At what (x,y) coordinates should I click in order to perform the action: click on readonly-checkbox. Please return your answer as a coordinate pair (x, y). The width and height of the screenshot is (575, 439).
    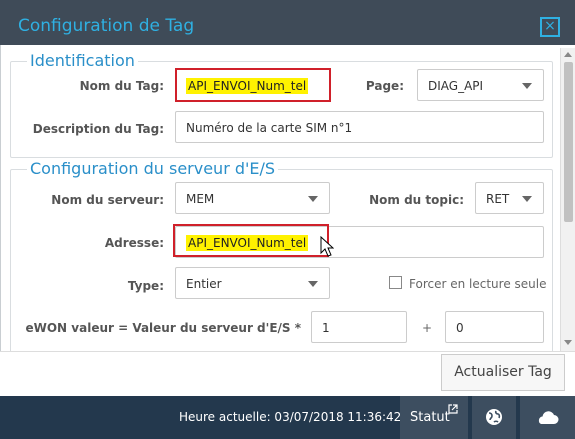
    Looking at the image, I should click on (395, 282).